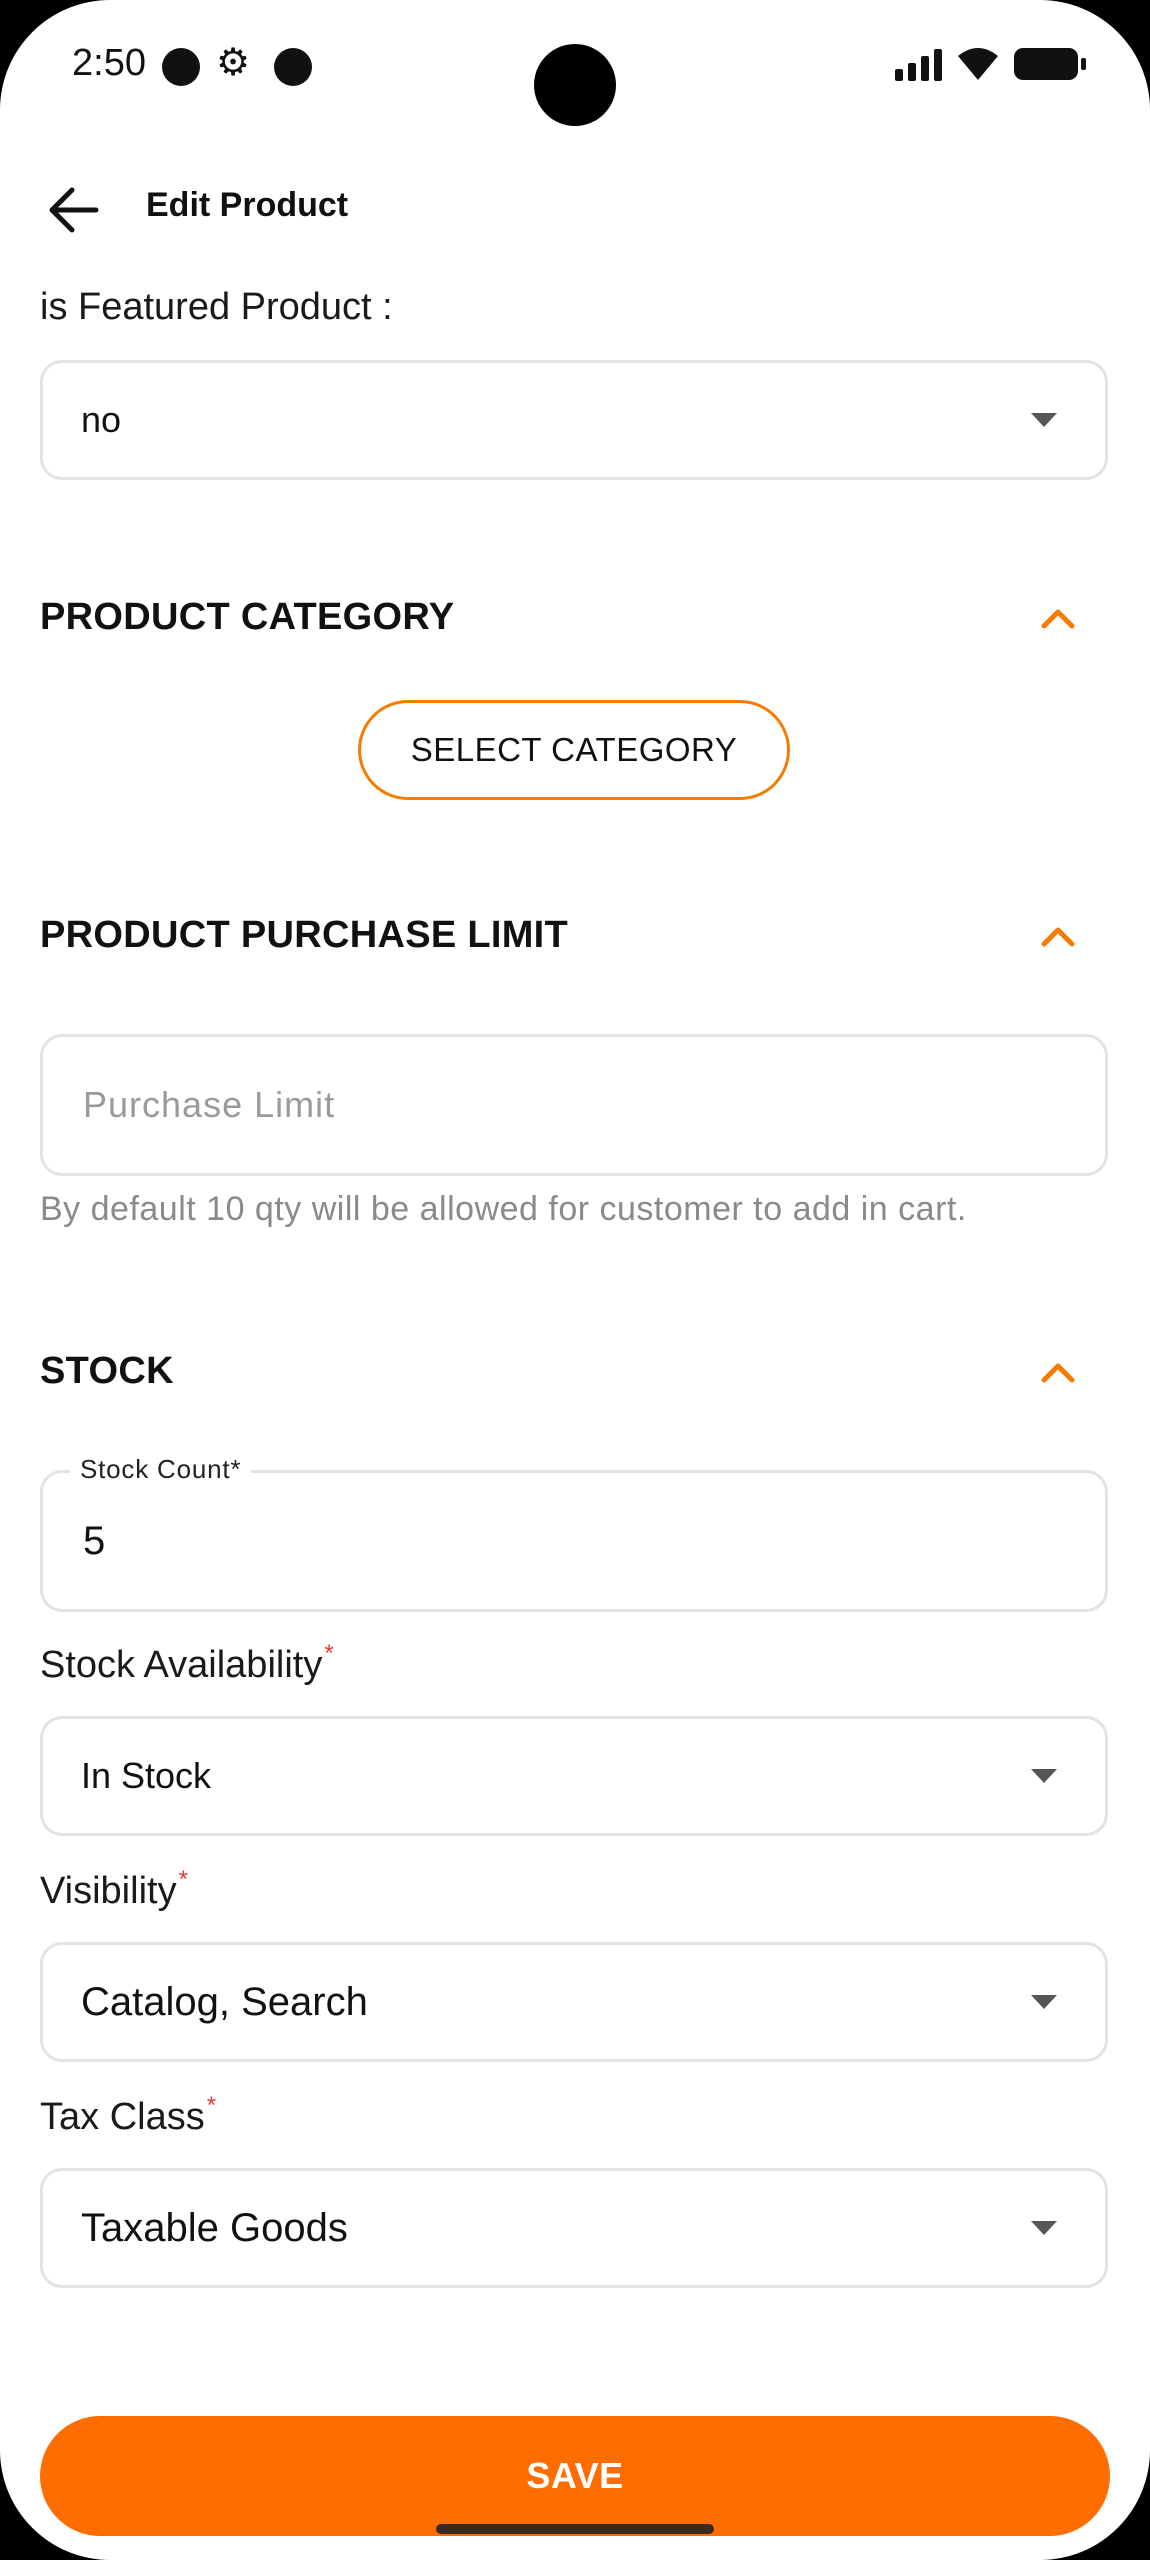 Image resolution: width=1150 pixels, height=2560 pixels. What do you see at coordinates (216, 307) in the screenshot?
I see `featured-label: is Featured Product :` at bounding box center [216, 307].